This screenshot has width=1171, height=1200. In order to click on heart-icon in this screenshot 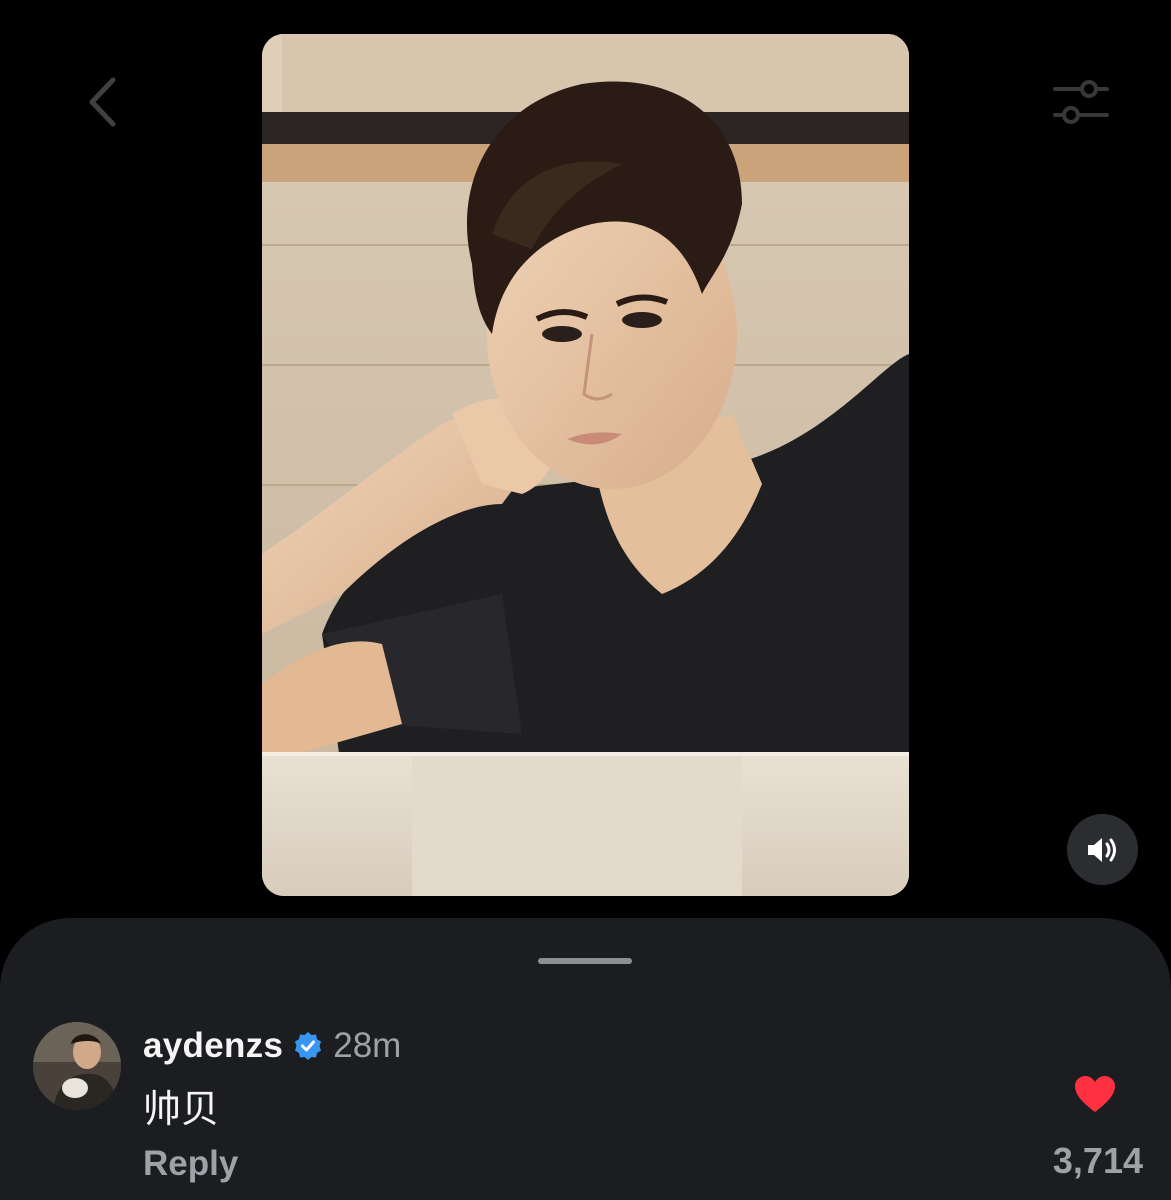, I will do `click(1095, 1094)`.